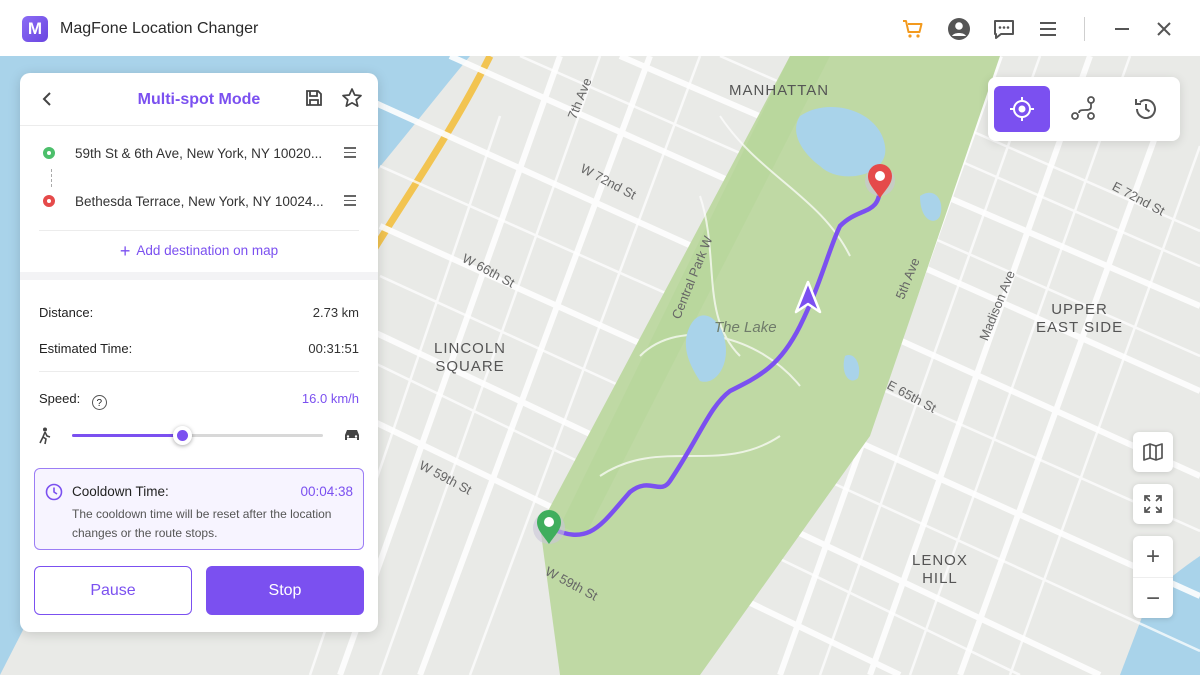  What do you see at coordinates (352, 98) in the screenshot?
I see `favorite-star-icon` at bounding box center [352, 98].